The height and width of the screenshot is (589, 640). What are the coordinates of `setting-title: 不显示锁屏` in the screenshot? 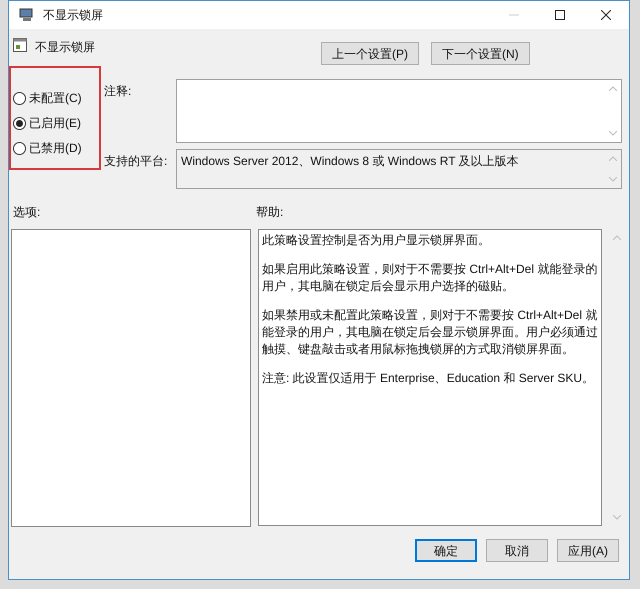 It's located at (65, 47).